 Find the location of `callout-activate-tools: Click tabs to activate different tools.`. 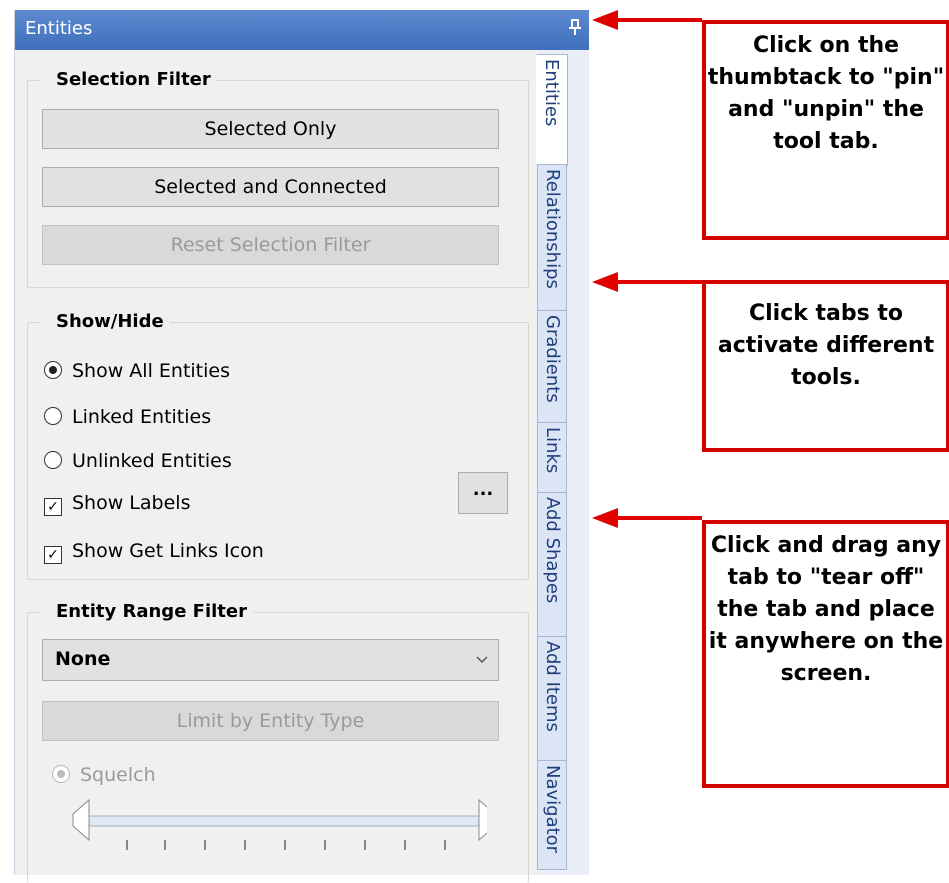

callout-activate-tools: Click tabs to activate different tools. is located at coordinates (825, 366).